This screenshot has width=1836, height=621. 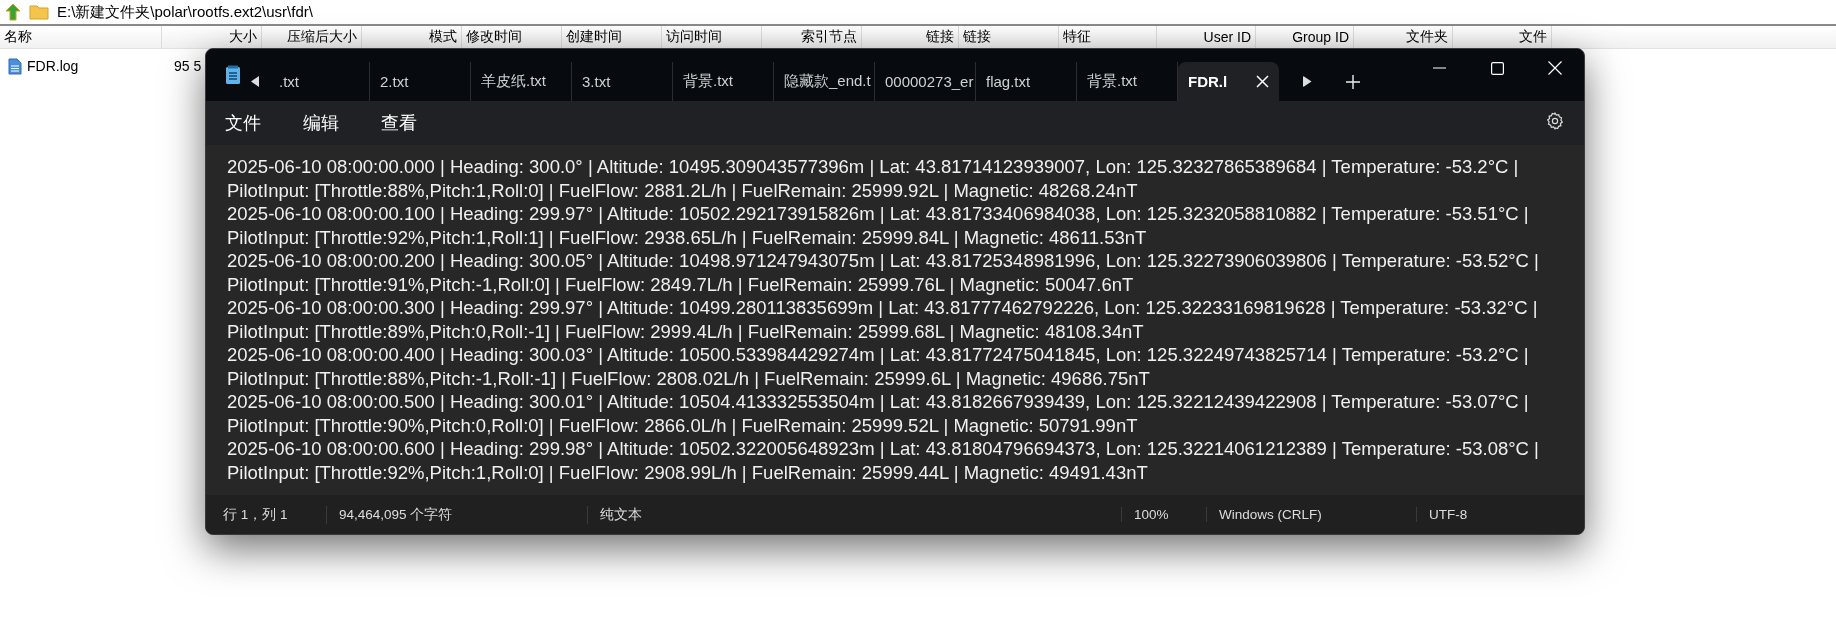 I want to click on triangle-right-icon, so click(x=1307, y=81).